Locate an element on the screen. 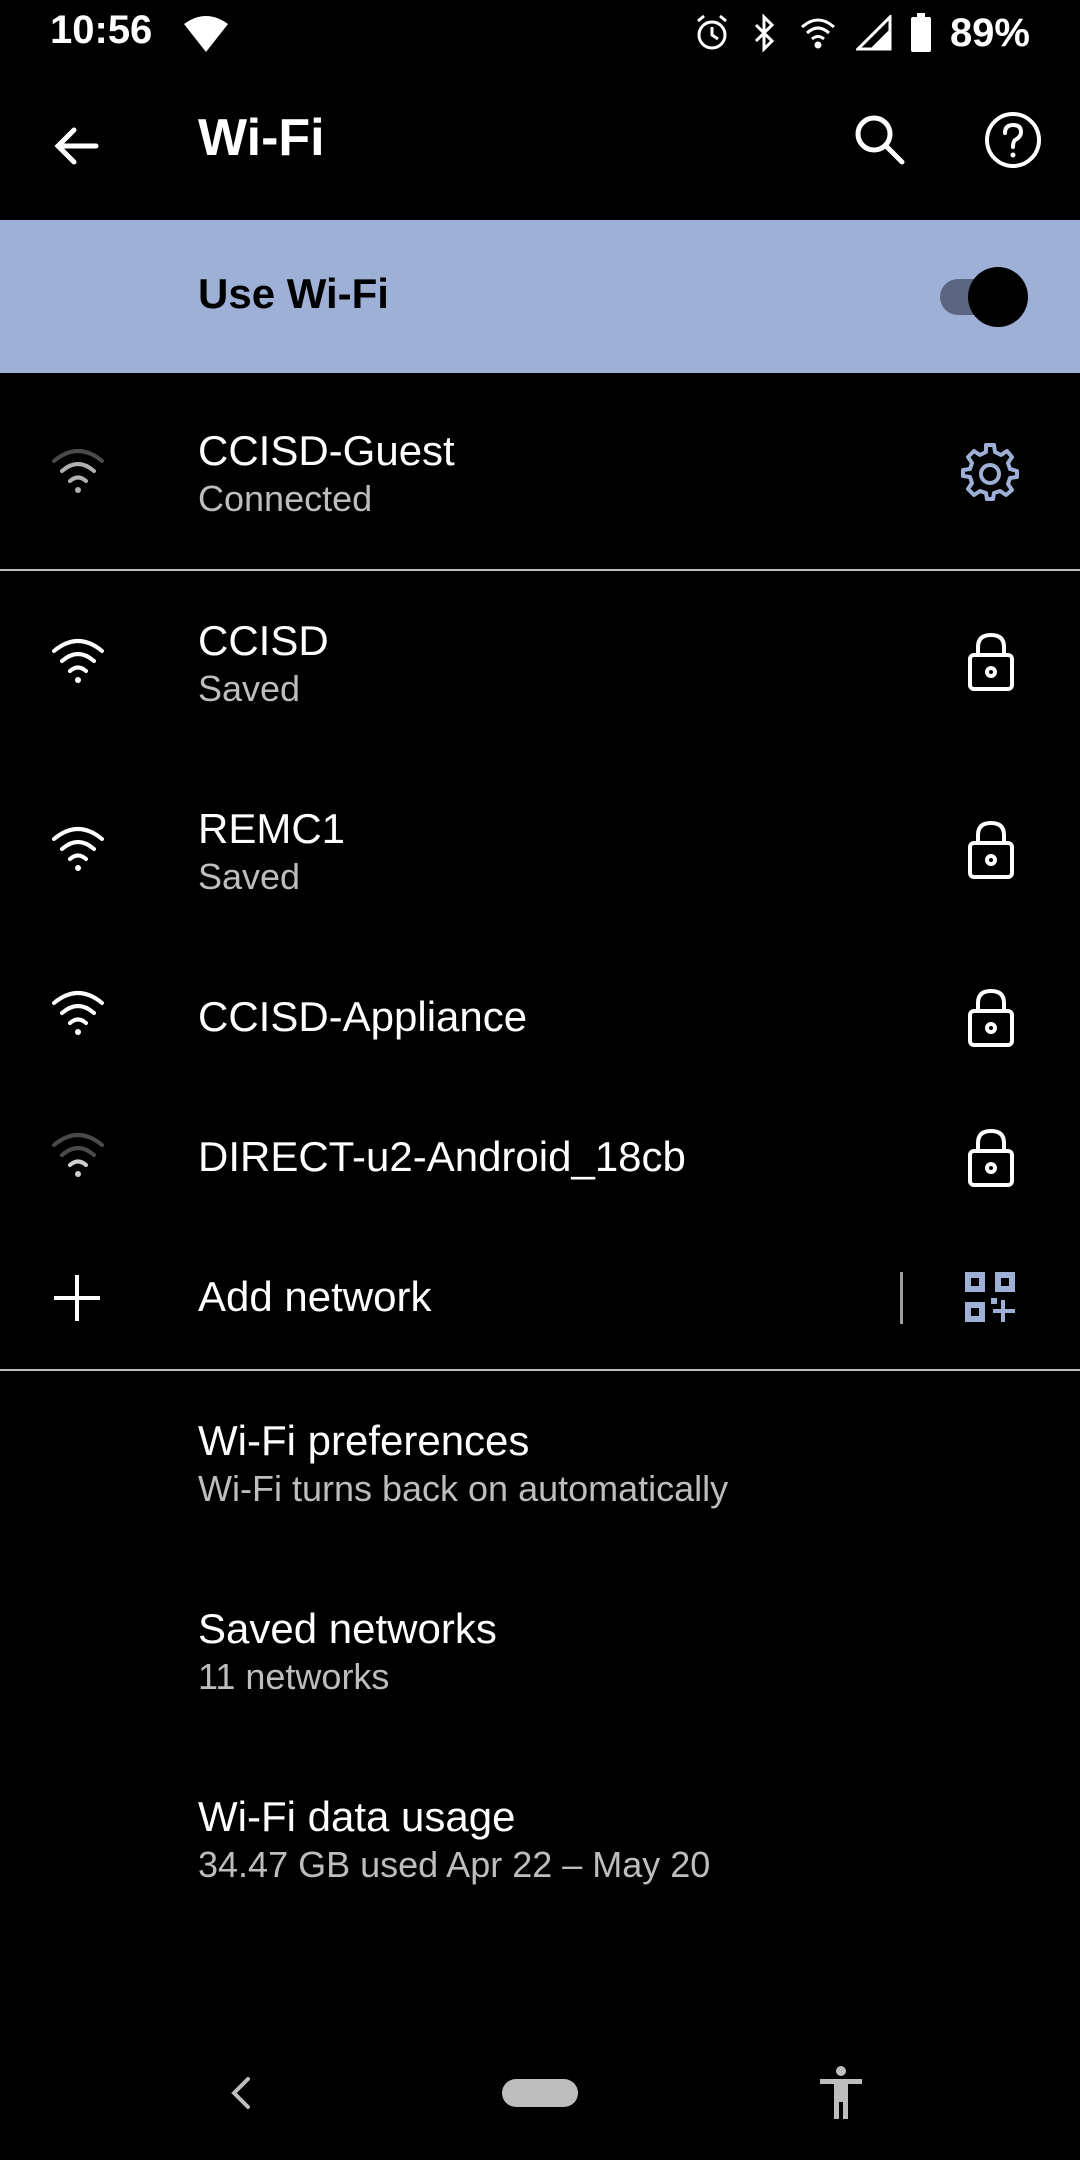 The image size is (1080, 2160). wifi-preferences-subtitle: Wi-Fi turns back on automatically is located at coordinates (463, 1488).